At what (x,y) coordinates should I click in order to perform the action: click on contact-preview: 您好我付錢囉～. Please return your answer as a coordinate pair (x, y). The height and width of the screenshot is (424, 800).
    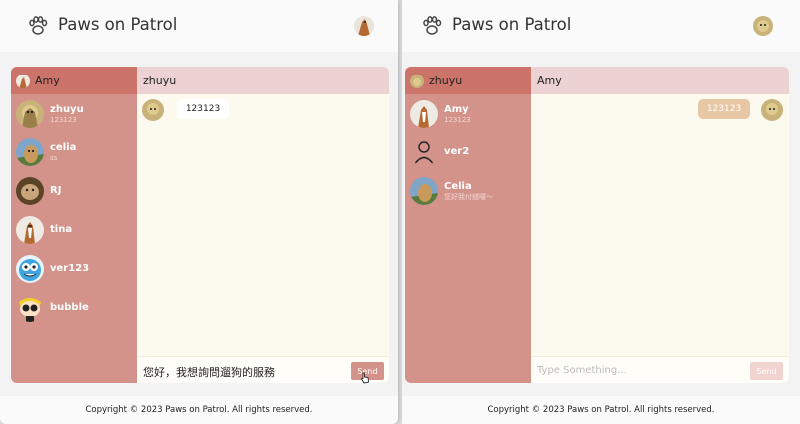
    Looking at the image, I should click on (468, 196).